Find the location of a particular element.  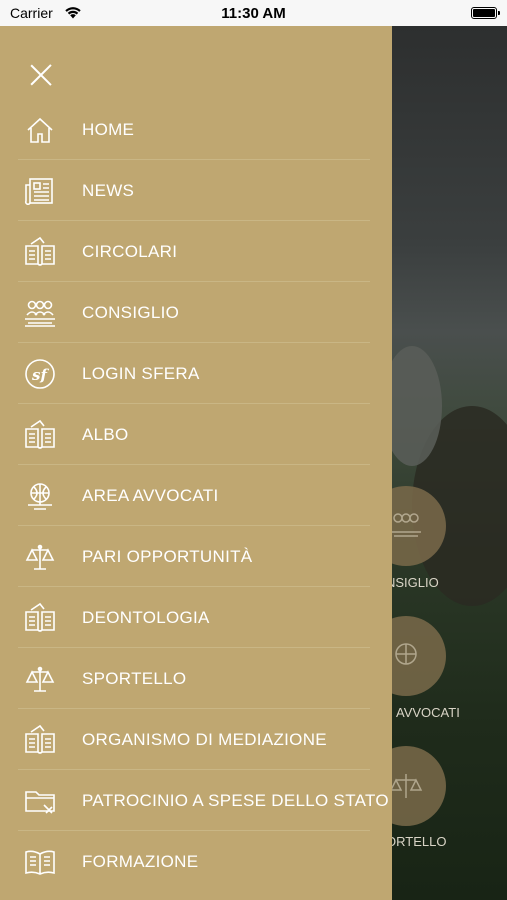

open-book-icon is located at coordinates (40, 862).